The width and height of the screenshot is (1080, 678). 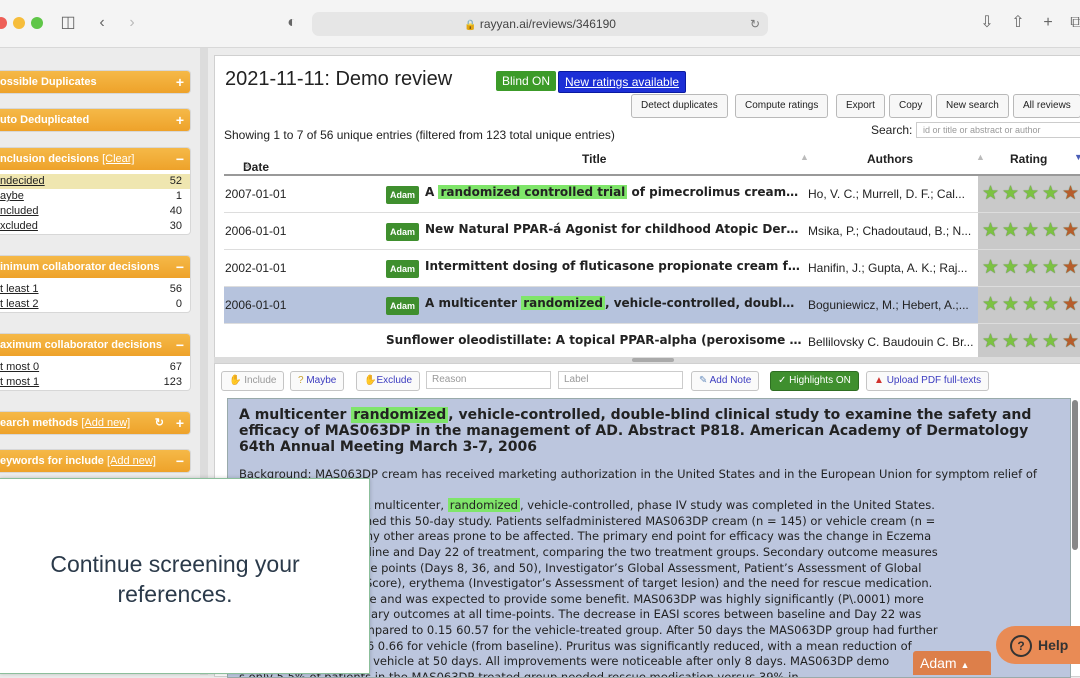 I want to click on upload-pdf-button: ▲ Upload PDF full-texts, so click(x=928, y=381).